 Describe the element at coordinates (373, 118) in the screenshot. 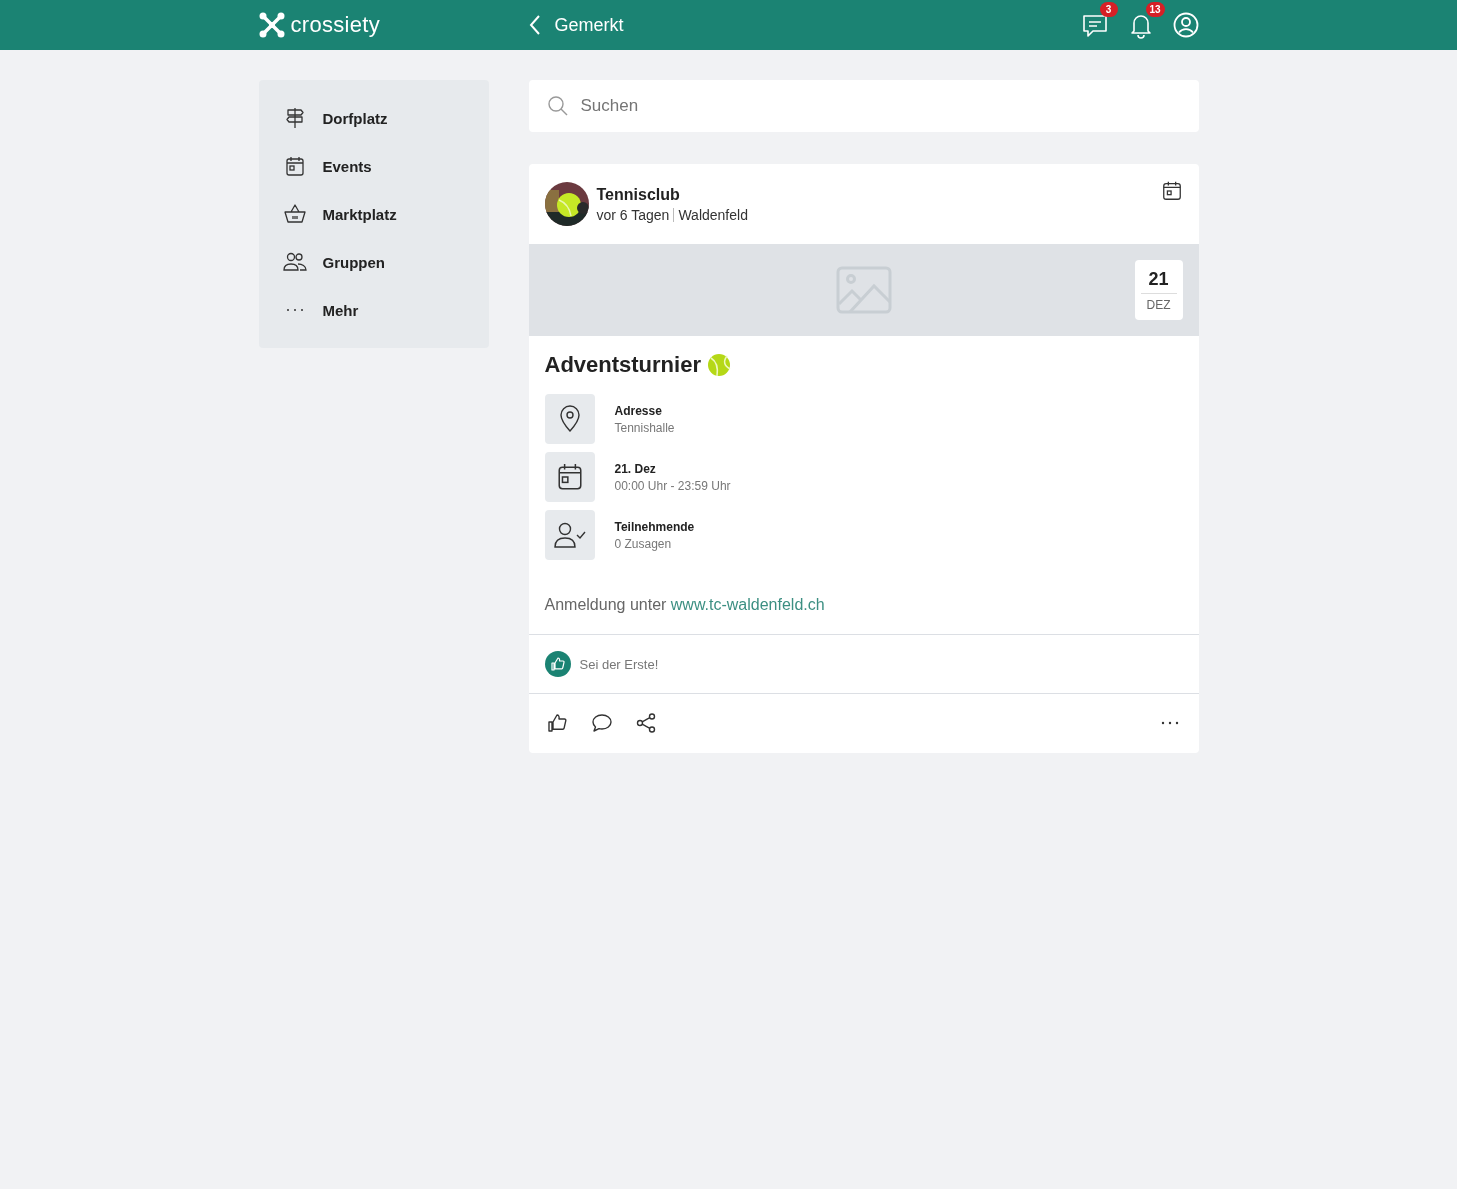

I see `sidebar-item: Dorfplatz` at that location.